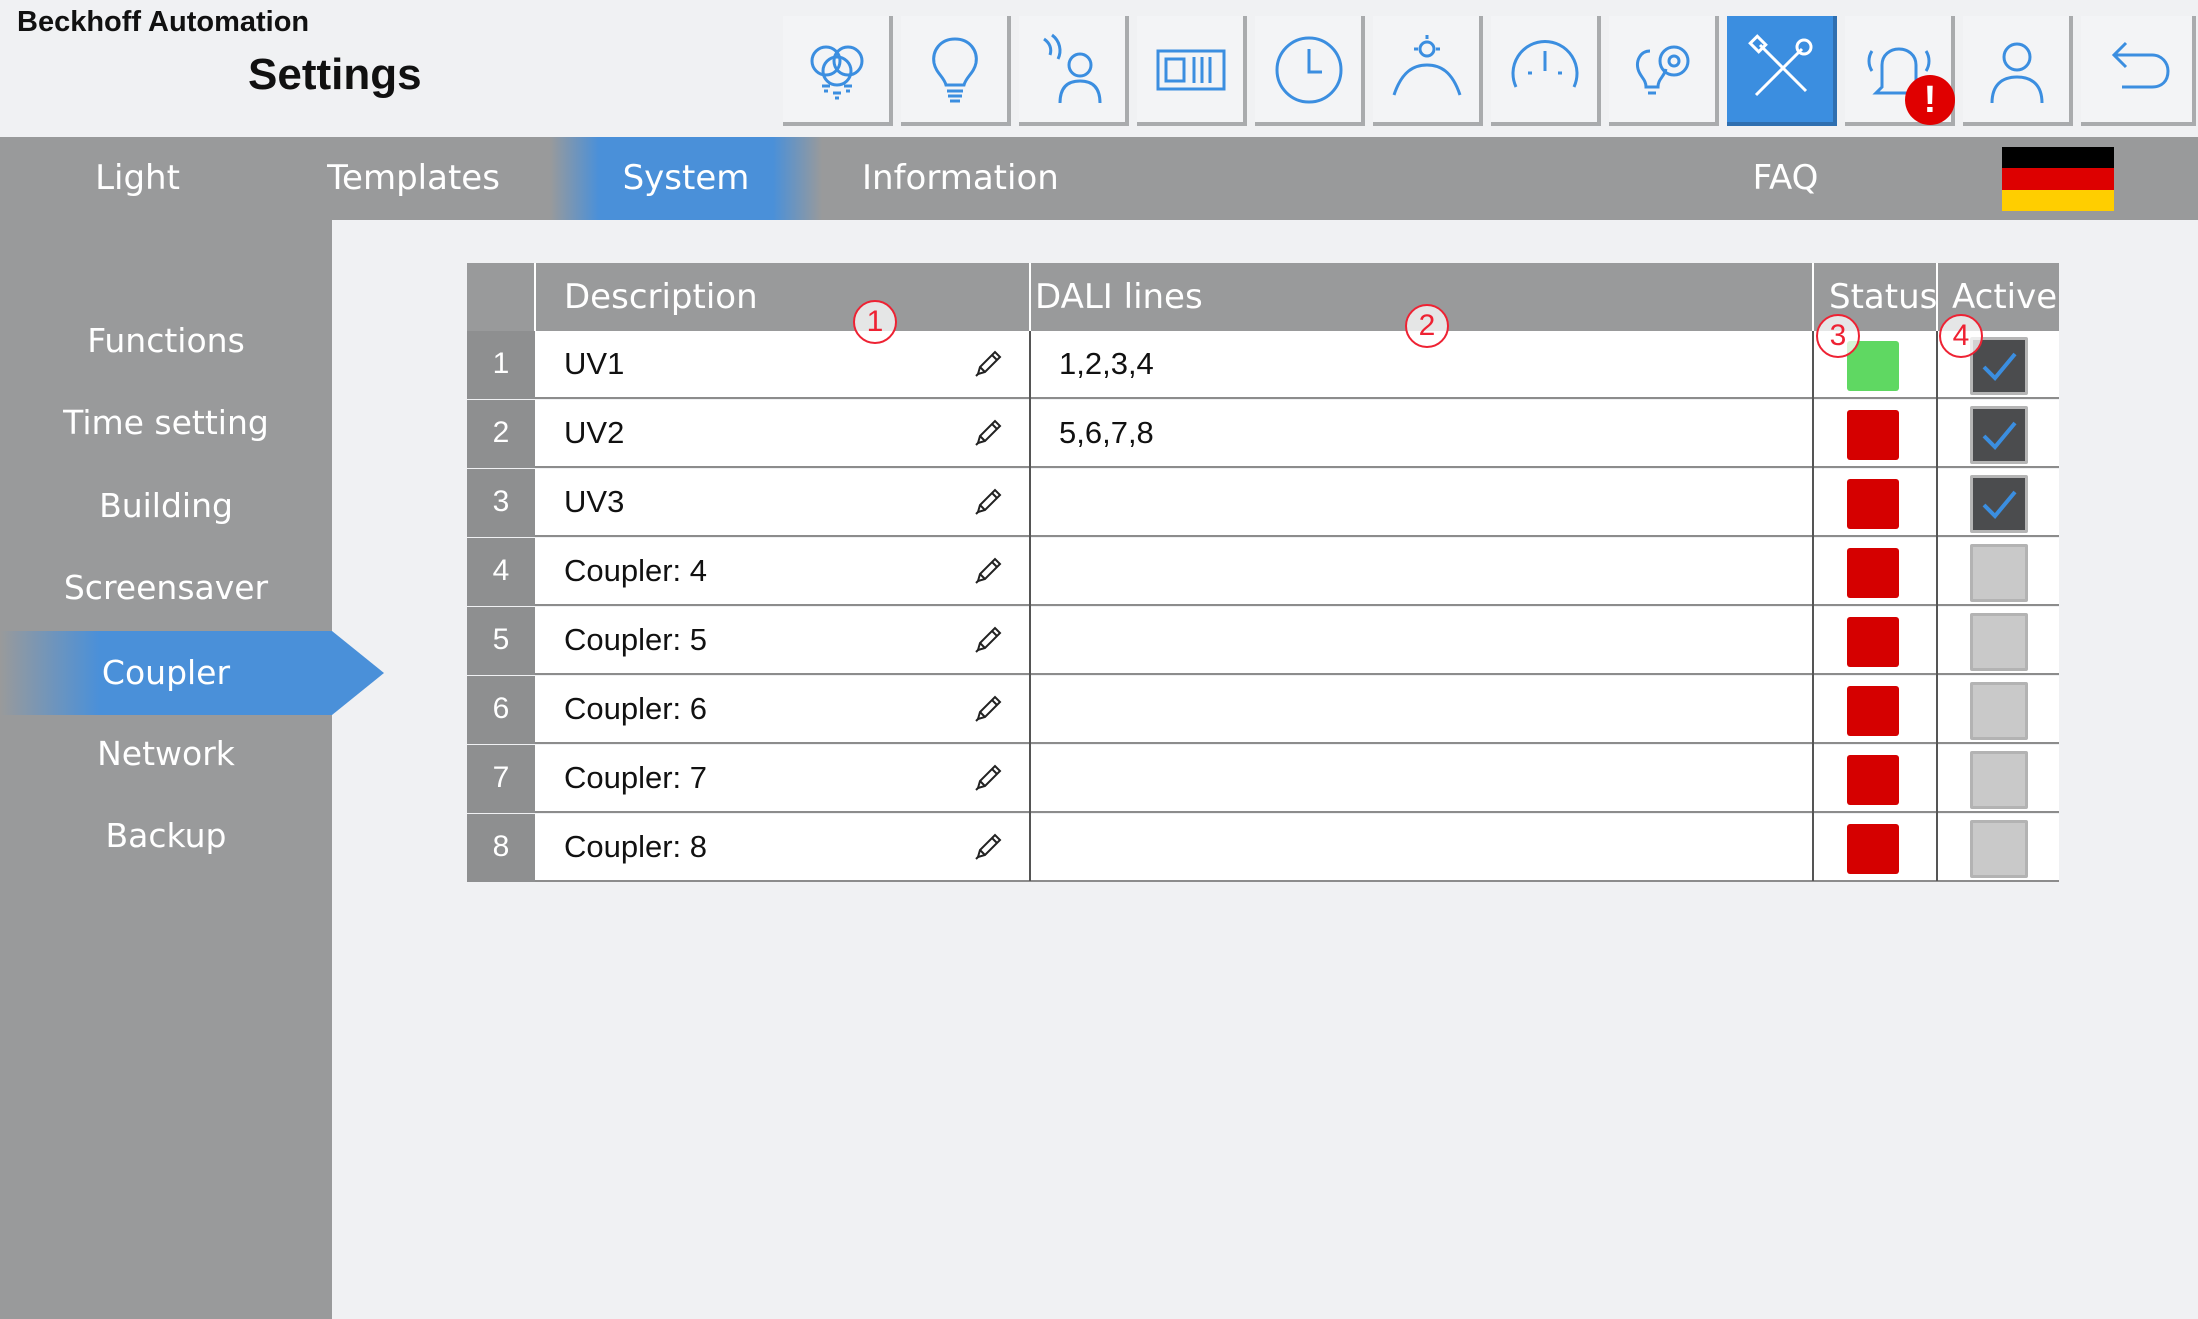 This screenshot has height=1319, width=2198. Describe the element at coordinates (594, 501) in the screenshot. I see `coupler-description: UV3` at that location.